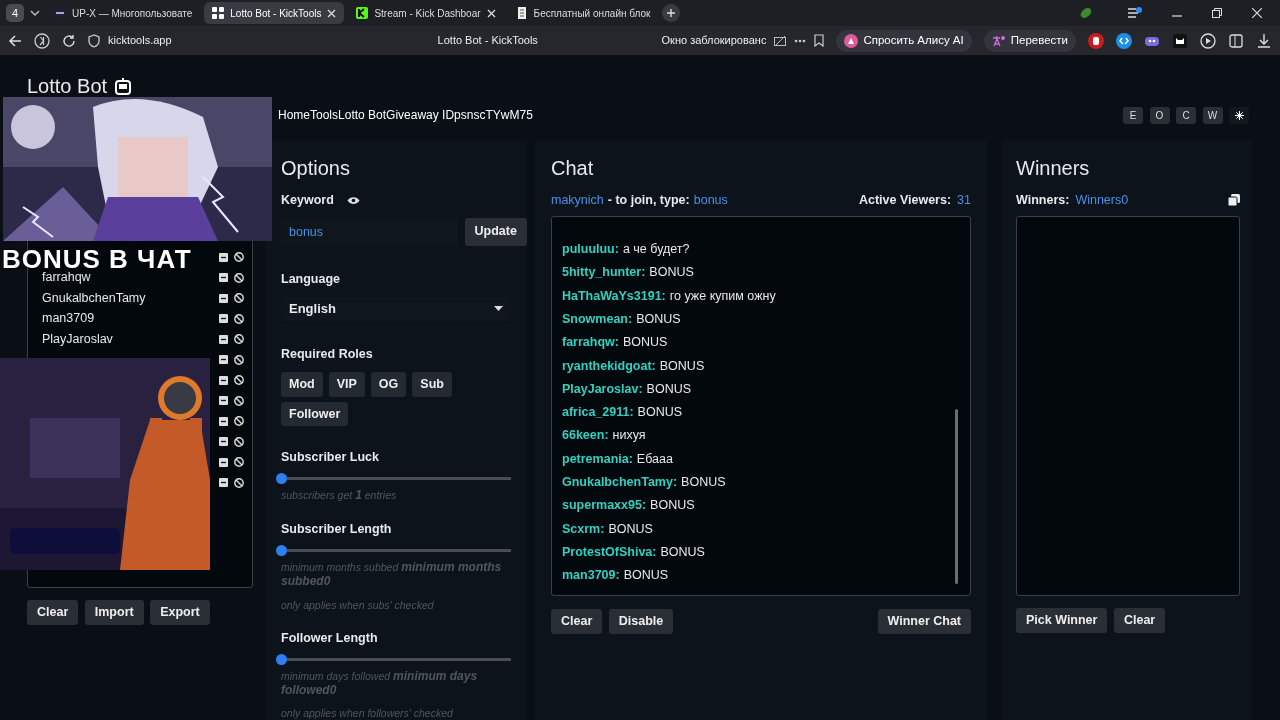 This screenshot has height=720, width=1280. I want to click on browser-tab: Stream - Kick Dashboar, so click(426, 13).